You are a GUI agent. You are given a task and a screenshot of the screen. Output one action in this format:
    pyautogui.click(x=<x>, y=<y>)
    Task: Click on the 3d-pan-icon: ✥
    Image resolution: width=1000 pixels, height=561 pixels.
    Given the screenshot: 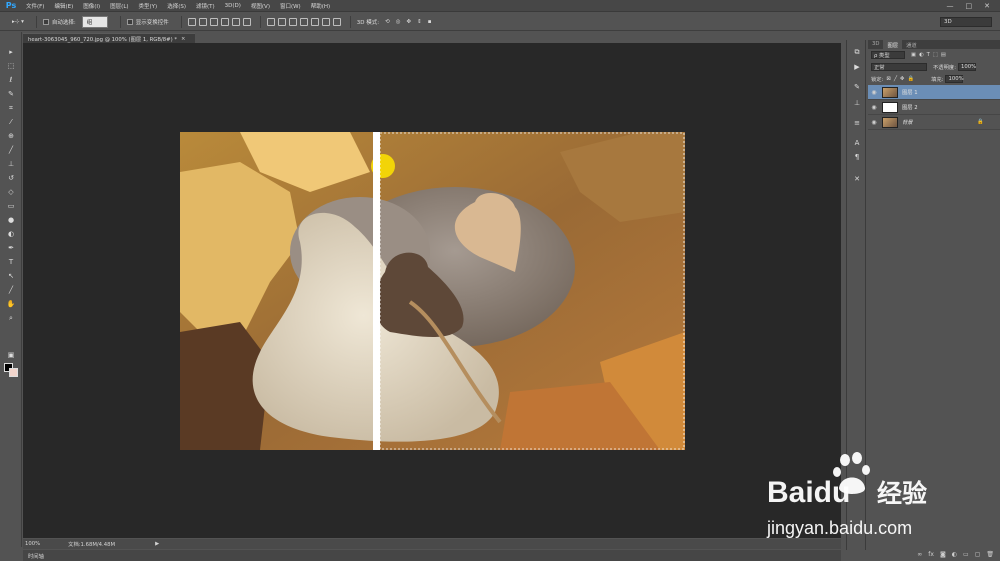 What is the action you would take?
    pyautogui.click(x=409, y=22)
    